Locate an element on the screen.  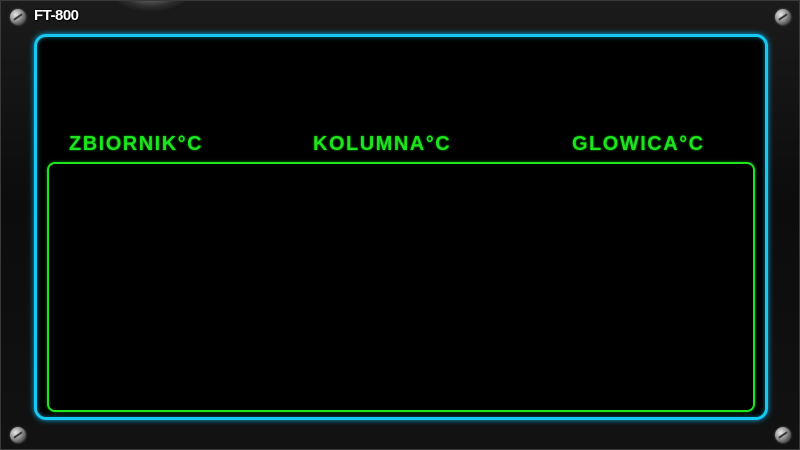
header-zbiornik: ZBIORNIK°C is located at coordinates (136, 144).